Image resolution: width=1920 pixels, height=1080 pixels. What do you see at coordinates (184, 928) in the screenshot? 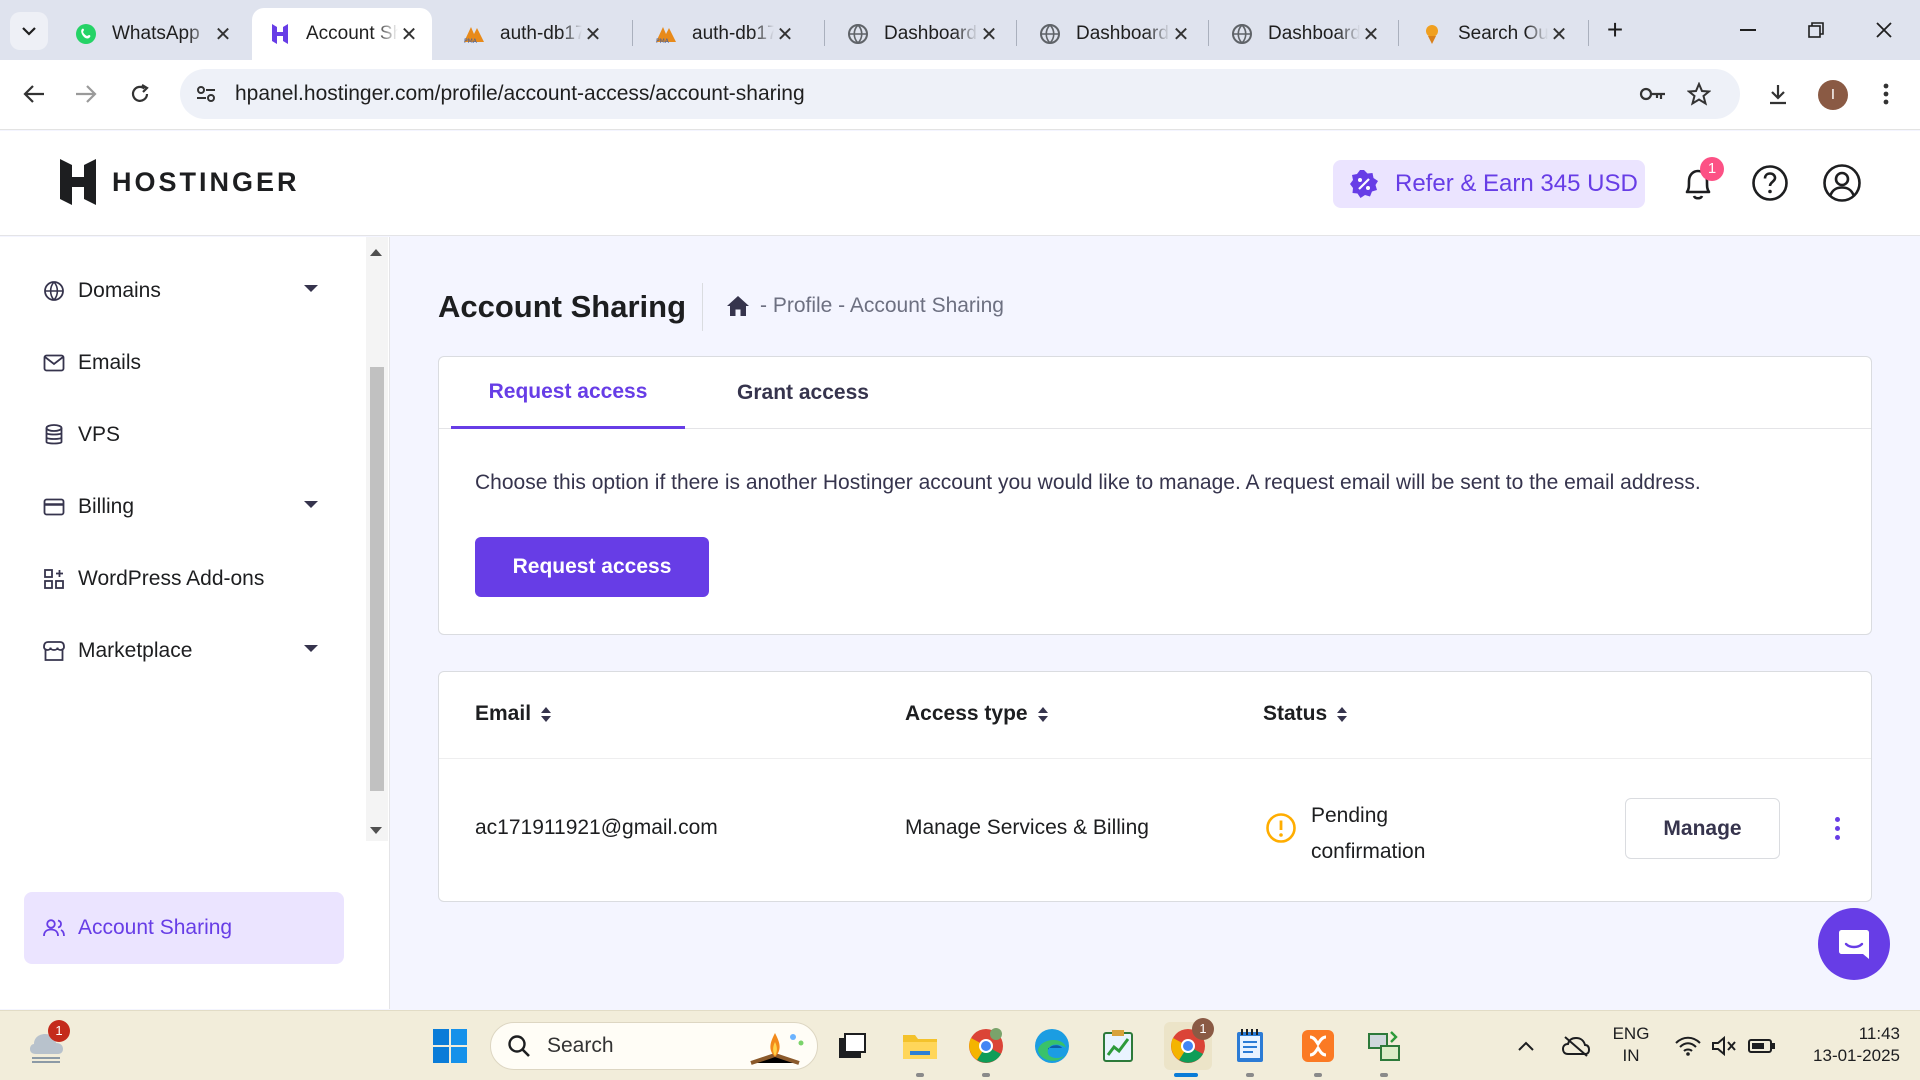
I see `sidebar-item-account-sharing: Account Sharing` at bounding box center [184, 928].